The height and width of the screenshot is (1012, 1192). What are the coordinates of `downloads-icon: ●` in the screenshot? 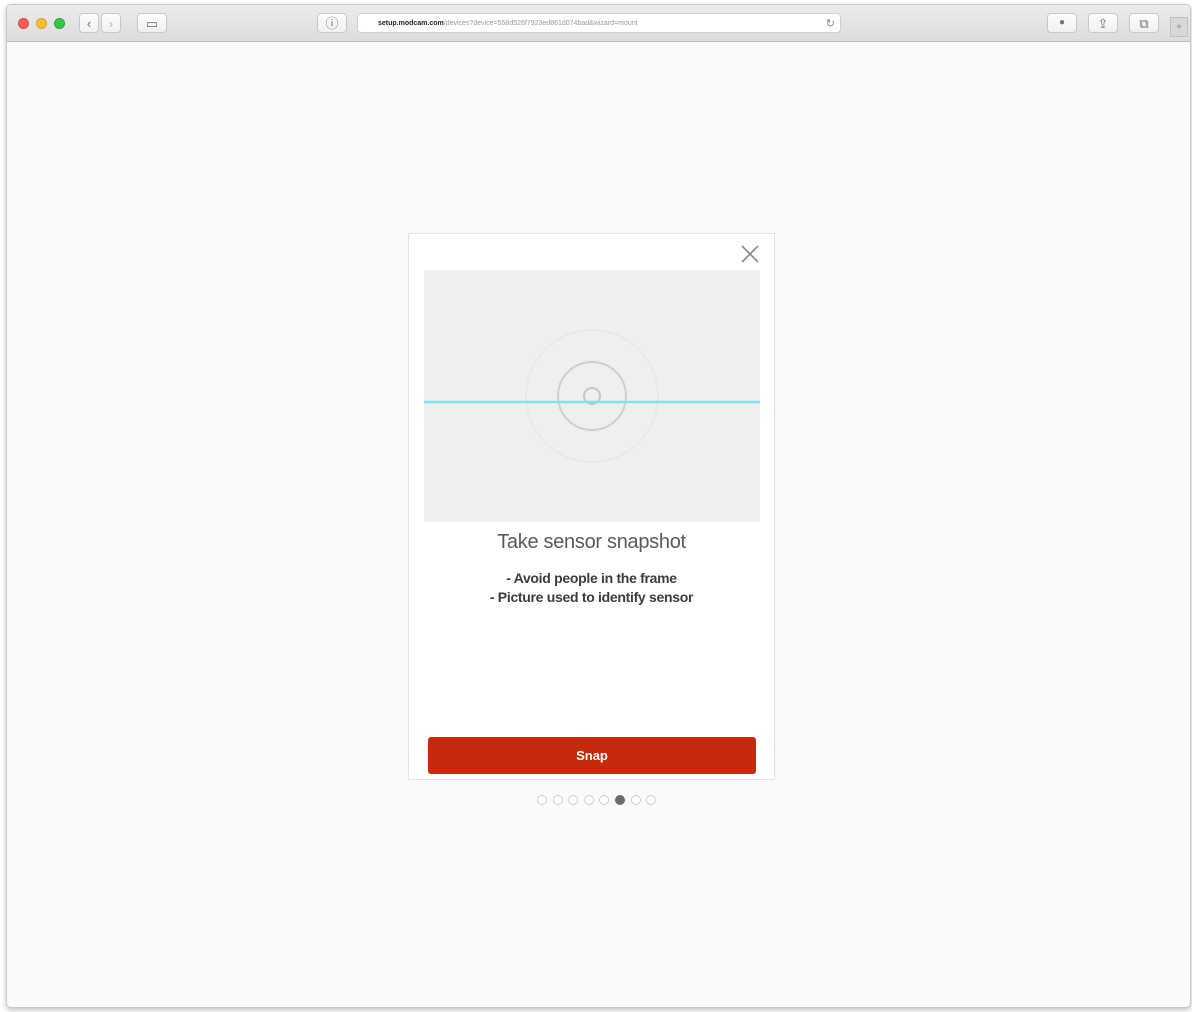 It's located at (1062, 22).